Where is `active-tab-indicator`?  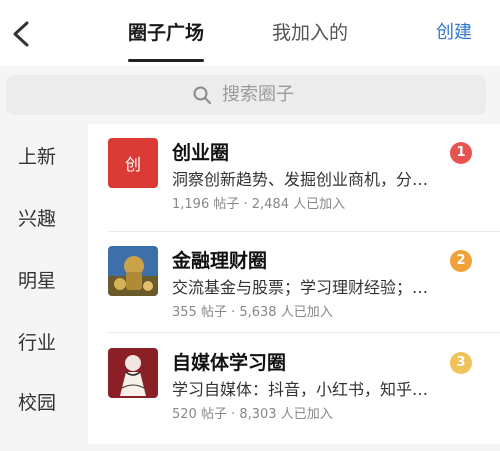 active-tab-indicator is located at coordinates (166, 60).